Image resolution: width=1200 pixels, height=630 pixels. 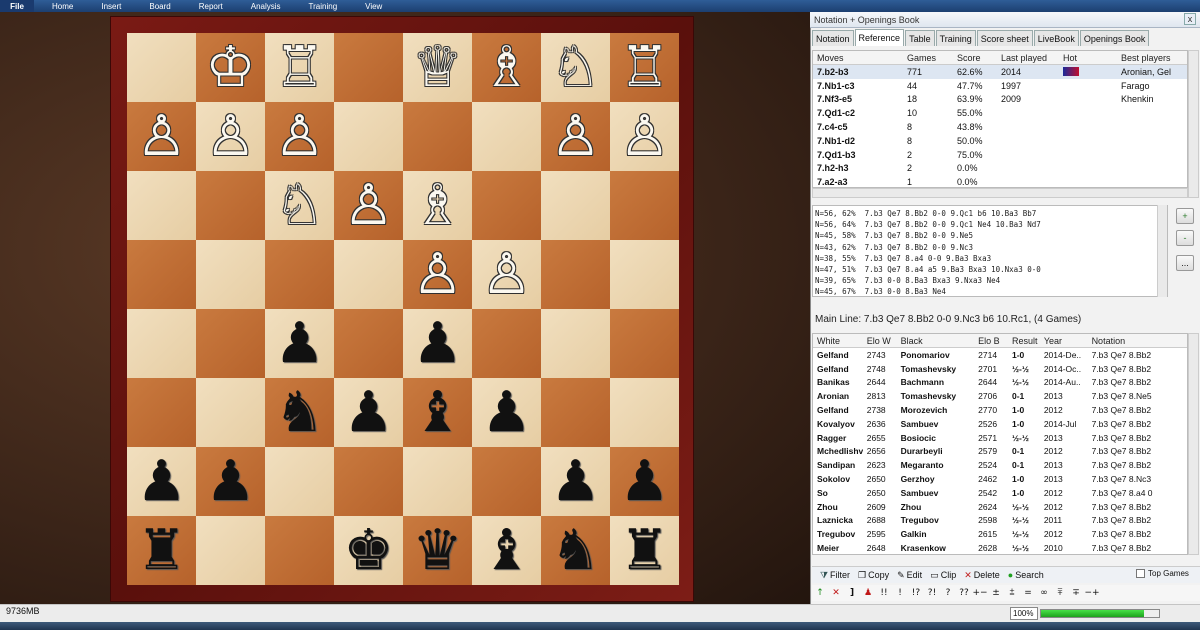 What do you see at coordinates (1190, 19) in the screenshot?
I see `close-icon: x` at bounding box center [1190, 19].